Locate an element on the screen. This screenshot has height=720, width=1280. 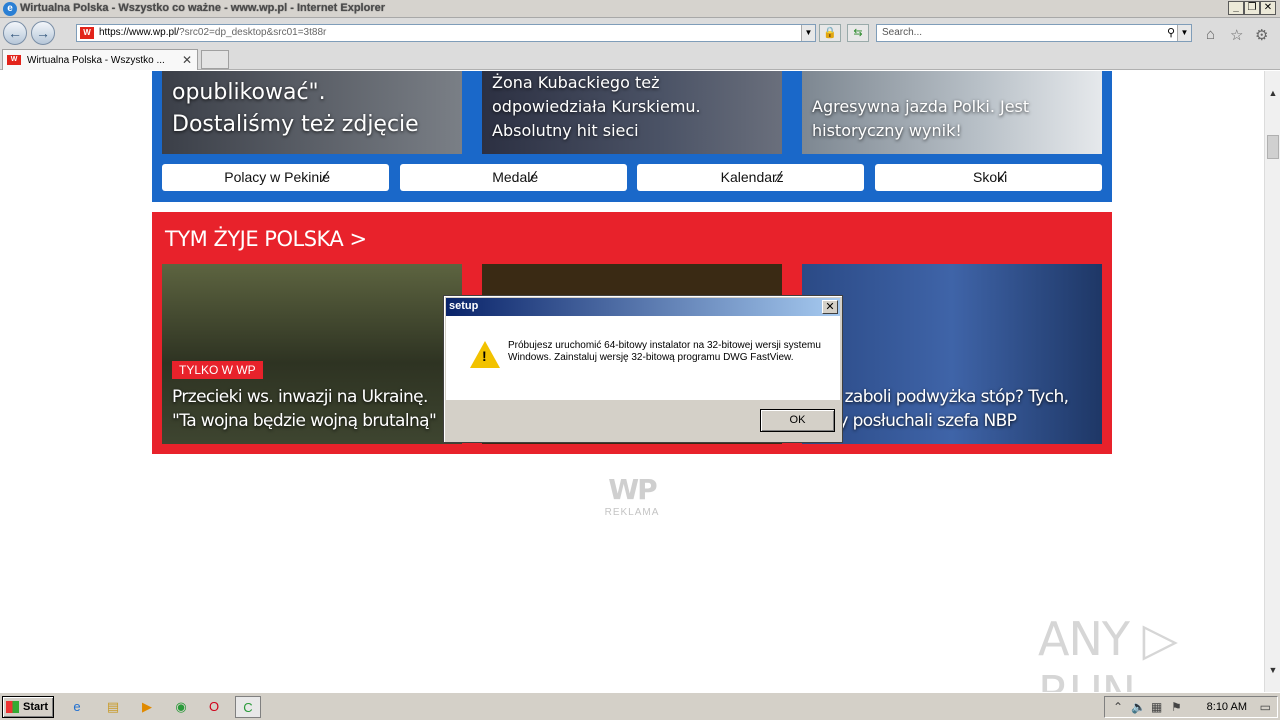
forward-arrow-icon: → is located at coordinates (43, 33).